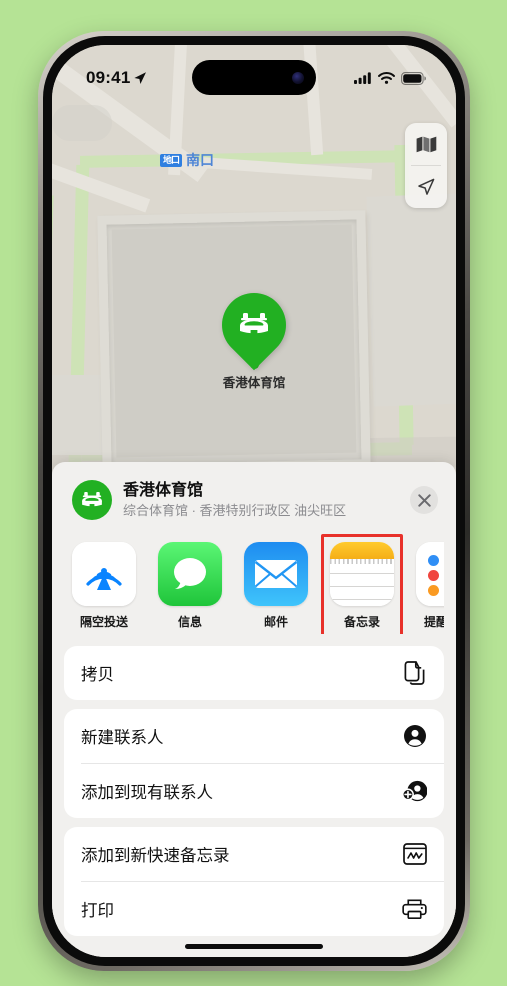 This screenshot has height=986, width=507. I want to click on new-contact-icon, so click(414, 736).